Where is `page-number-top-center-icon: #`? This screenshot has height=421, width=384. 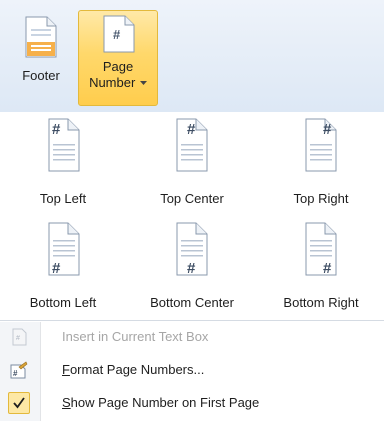
page-number-top-center-icon: # is located at coordinates (192, 145).